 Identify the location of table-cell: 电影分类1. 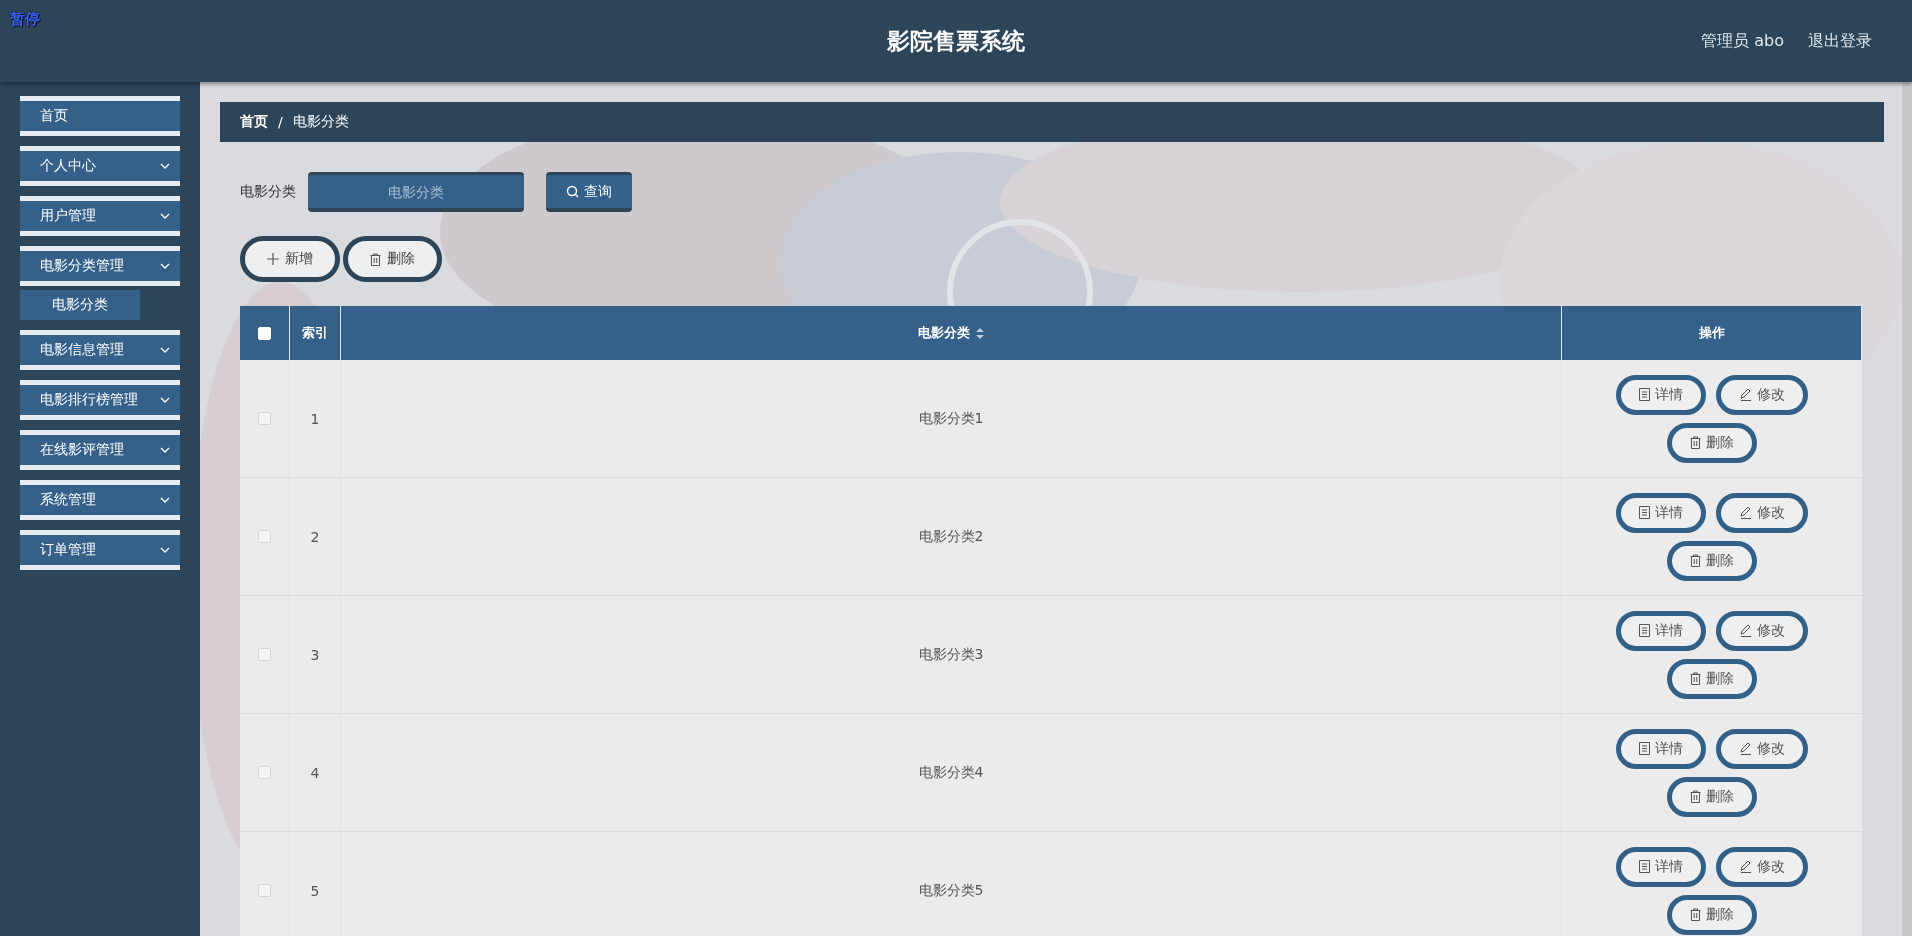
(951, 419).